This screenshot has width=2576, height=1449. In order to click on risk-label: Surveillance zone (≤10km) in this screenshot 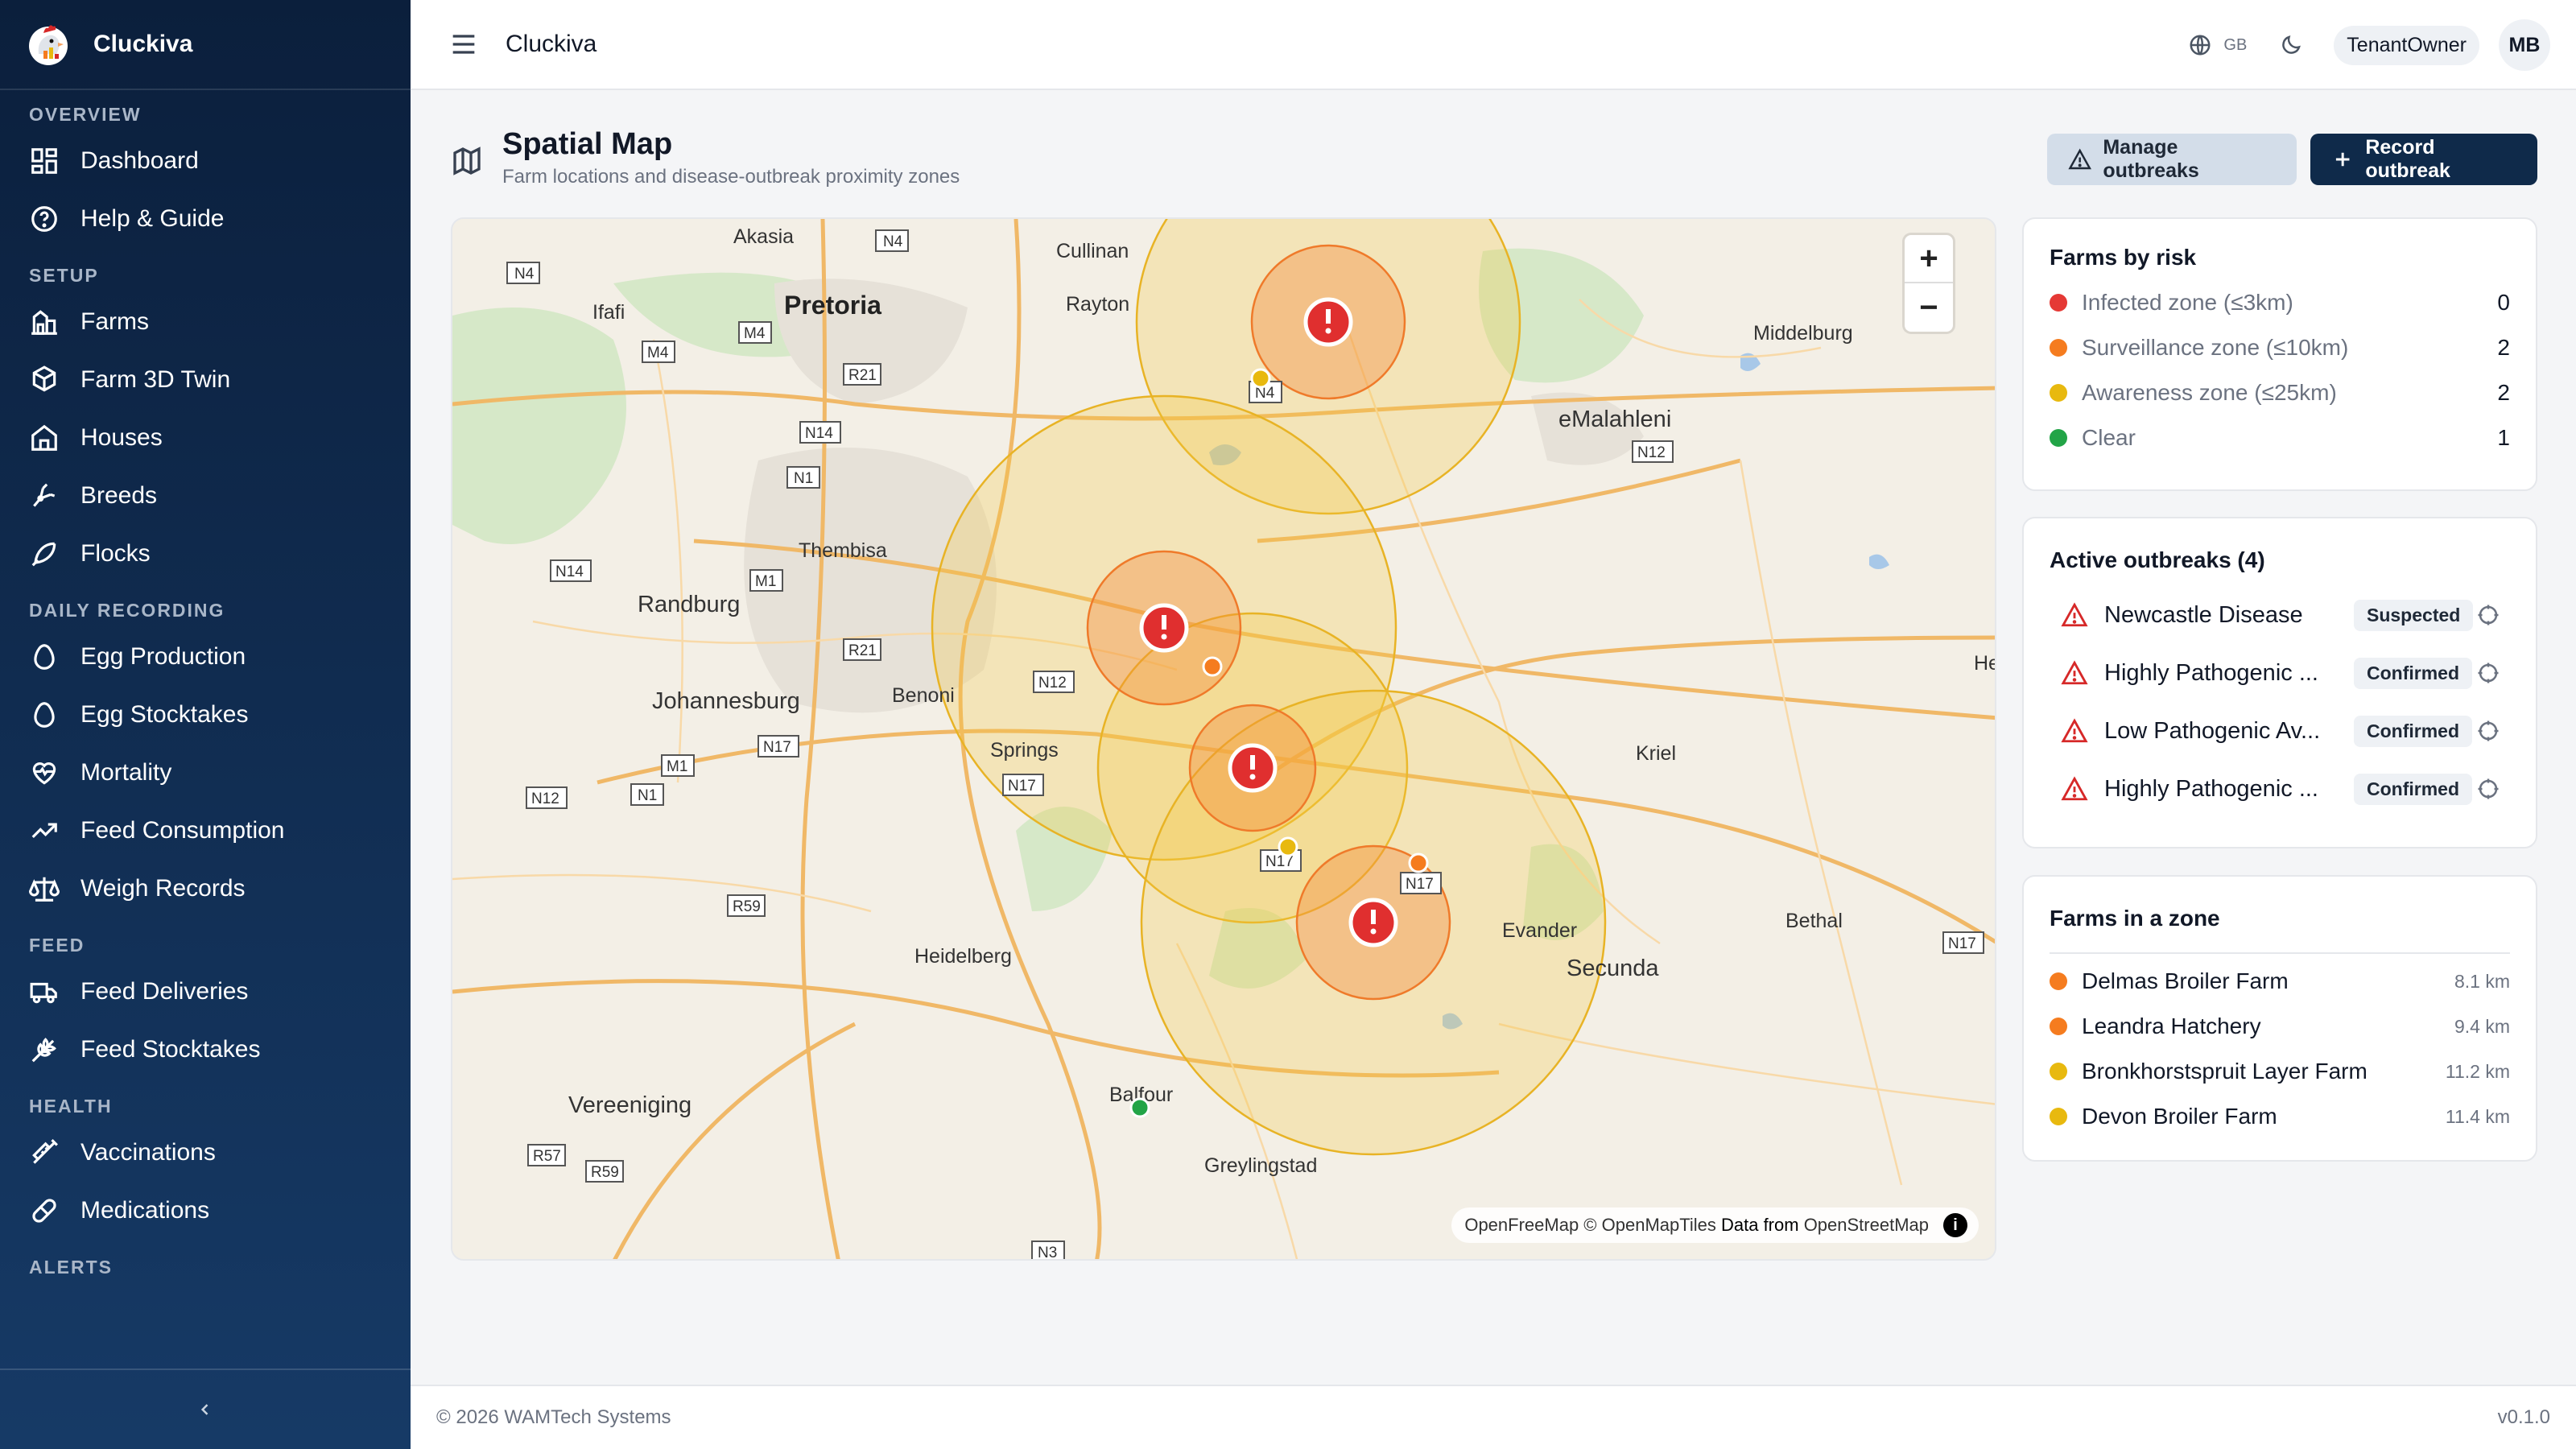, I will do `click(2215, 347)`.